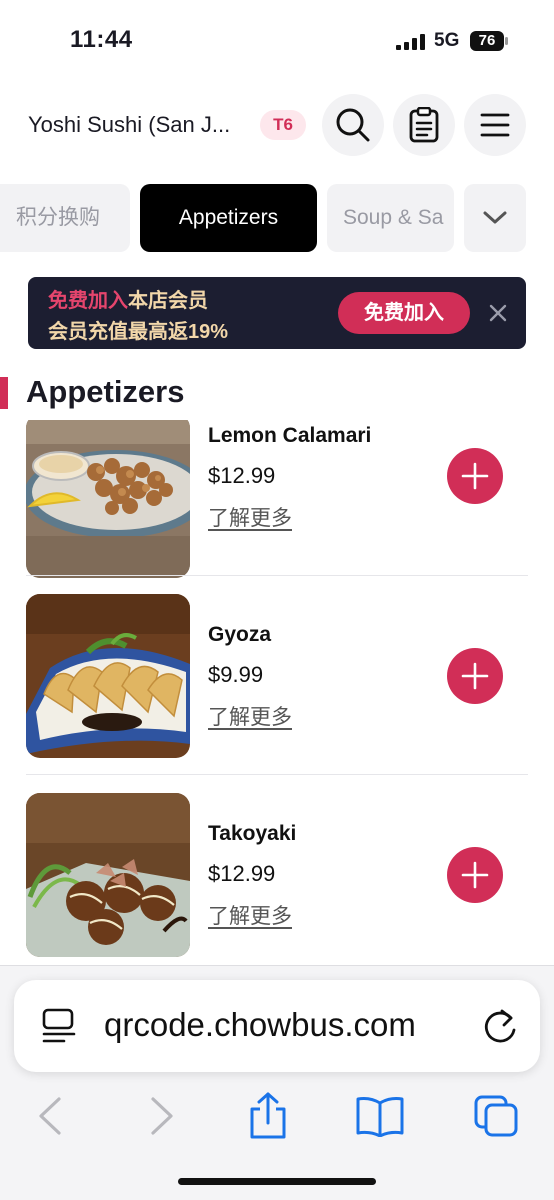 The height and width of the screenshot is (1200, 554). I want to click on forward-icon, so click(162, 1116).